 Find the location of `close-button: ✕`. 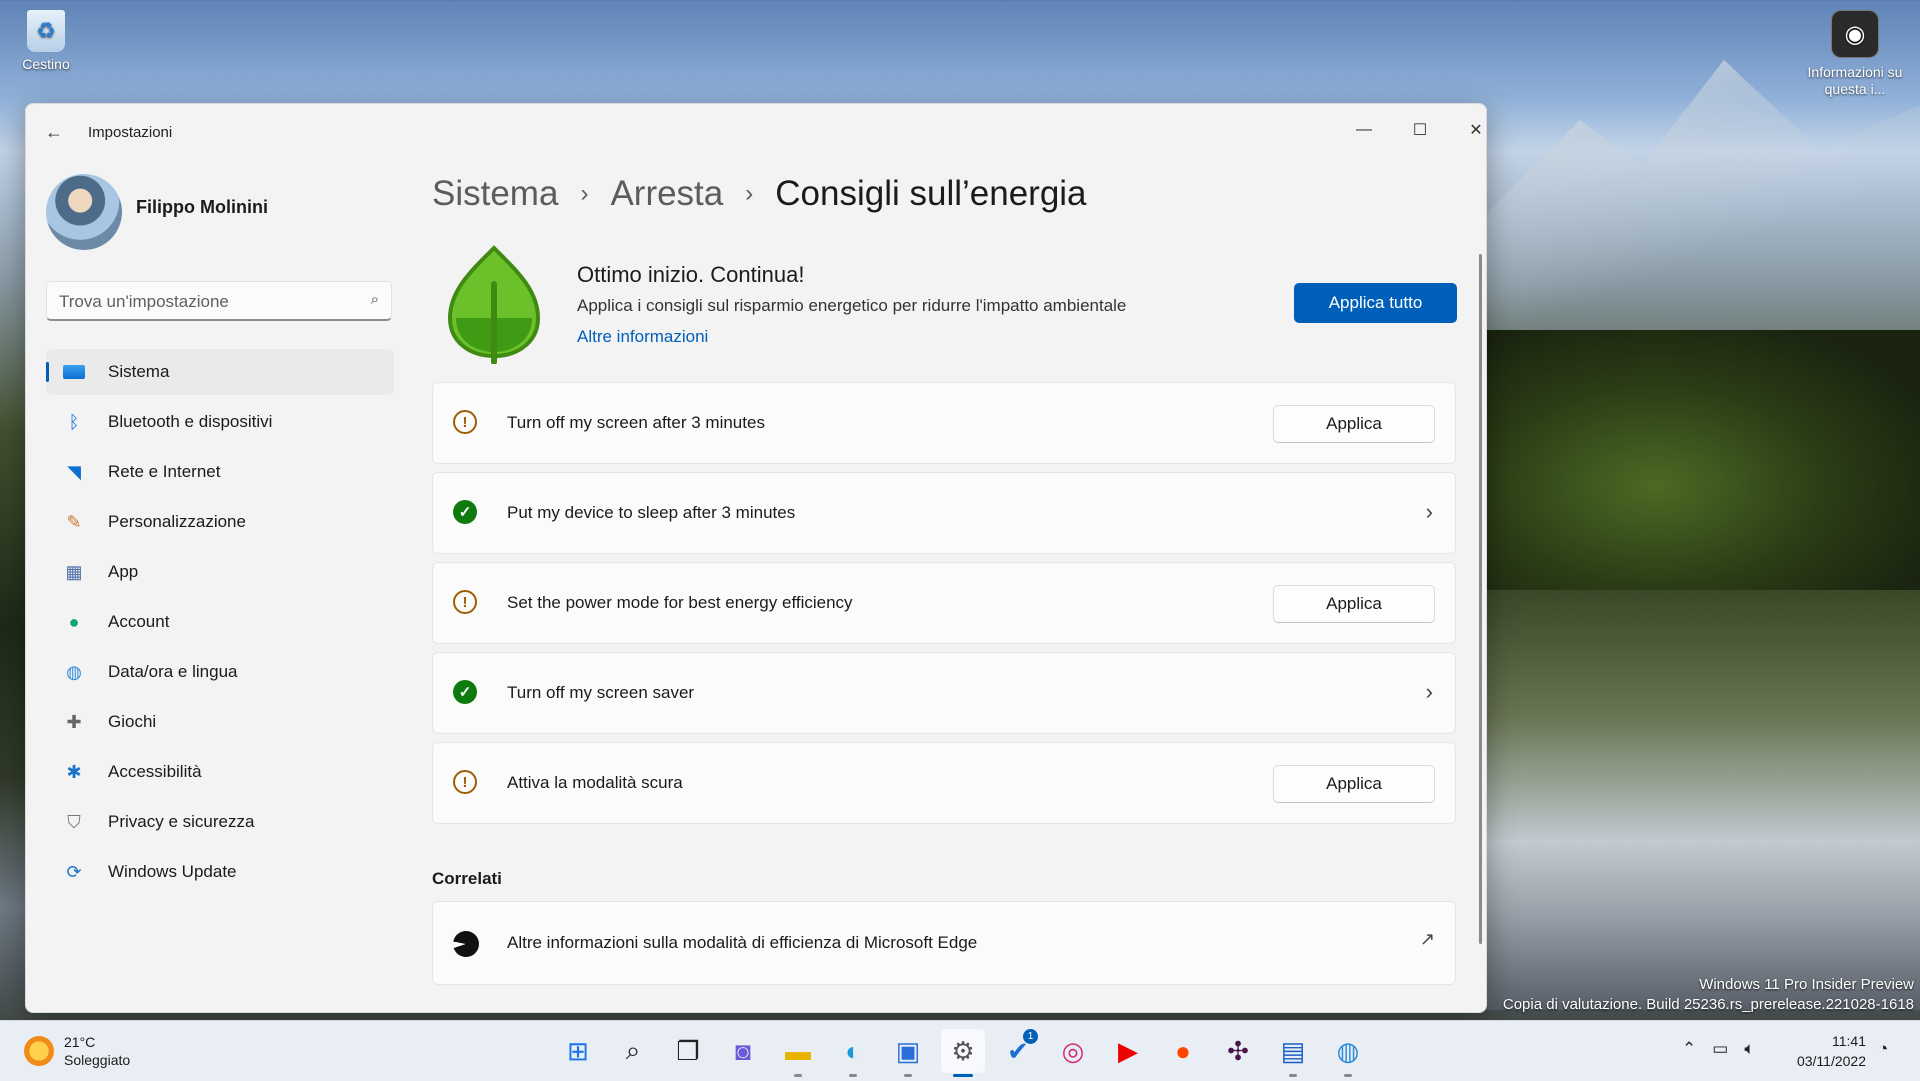

close-button: ✕ is located at coordinates (1470, 130).